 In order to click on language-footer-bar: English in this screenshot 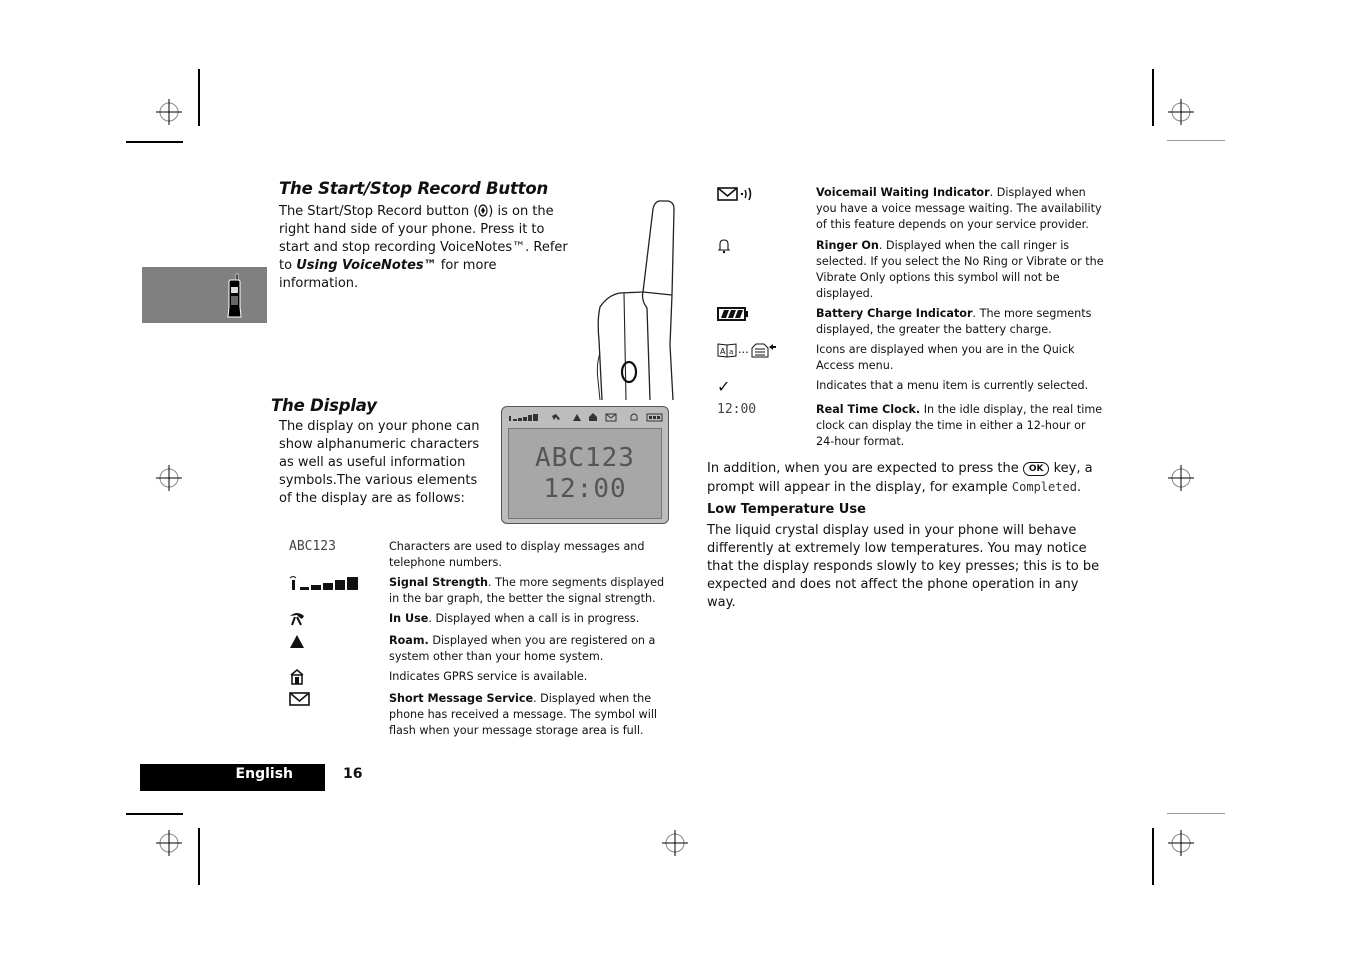, I will do `click(232, 777)`.